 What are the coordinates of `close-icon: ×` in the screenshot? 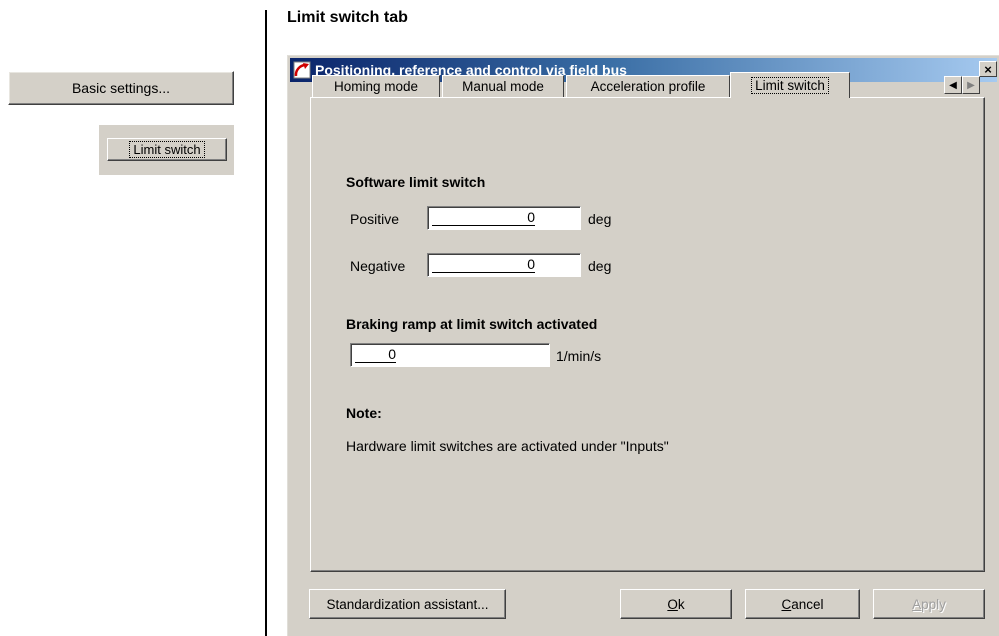 It's located at (988, 69).